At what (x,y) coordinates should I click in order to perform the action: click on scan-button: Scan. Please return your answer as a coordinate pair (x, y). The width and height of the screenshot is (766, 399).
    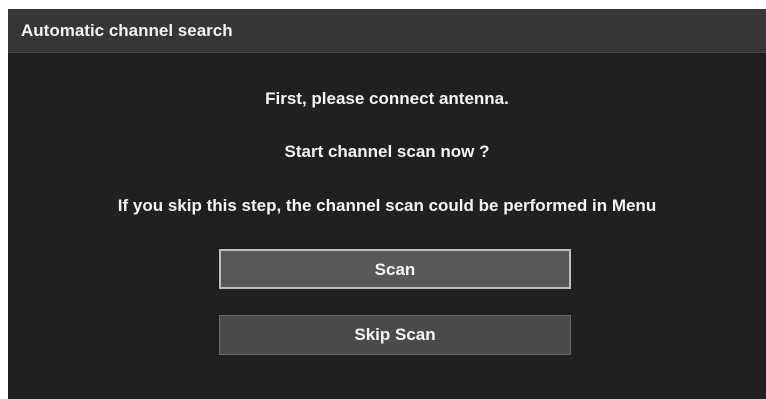
    Looking at the image, I should click on (395, 269).